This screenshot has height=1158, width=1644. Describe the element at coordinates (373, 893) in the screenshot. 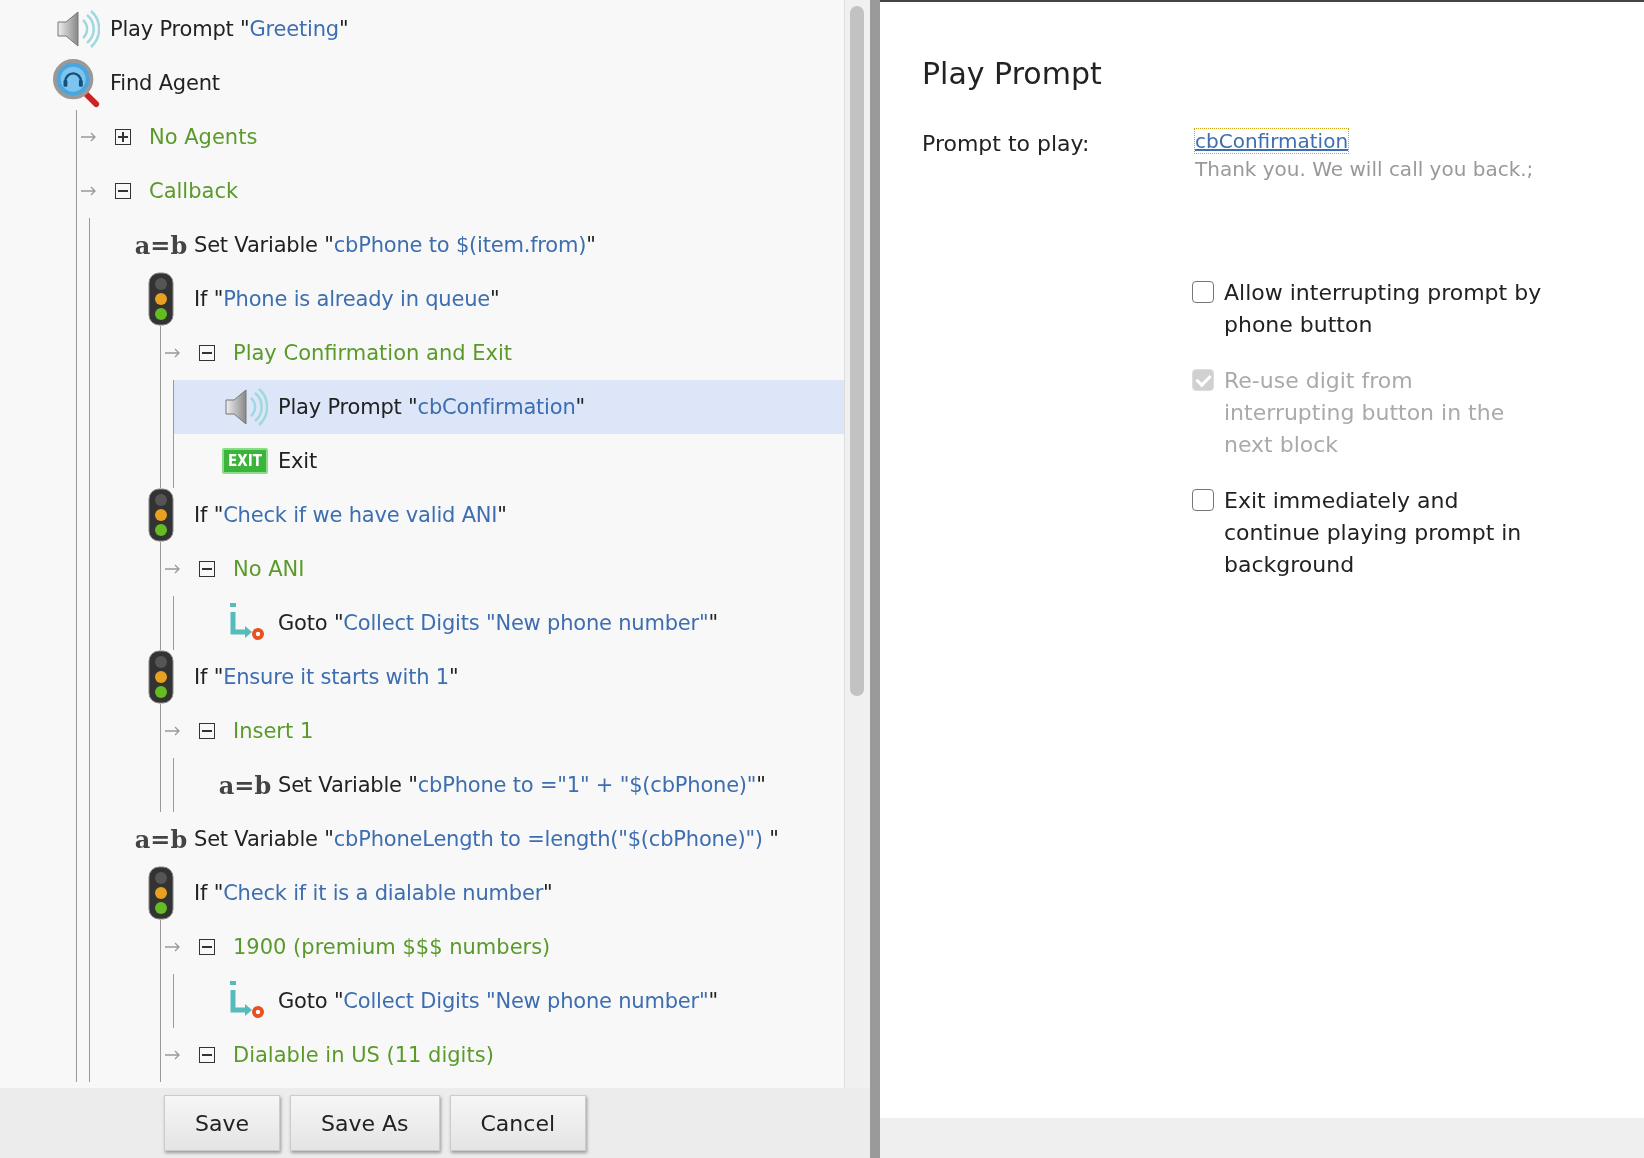

I see `node-label: If "Check if it is a dialable number"` at that location.